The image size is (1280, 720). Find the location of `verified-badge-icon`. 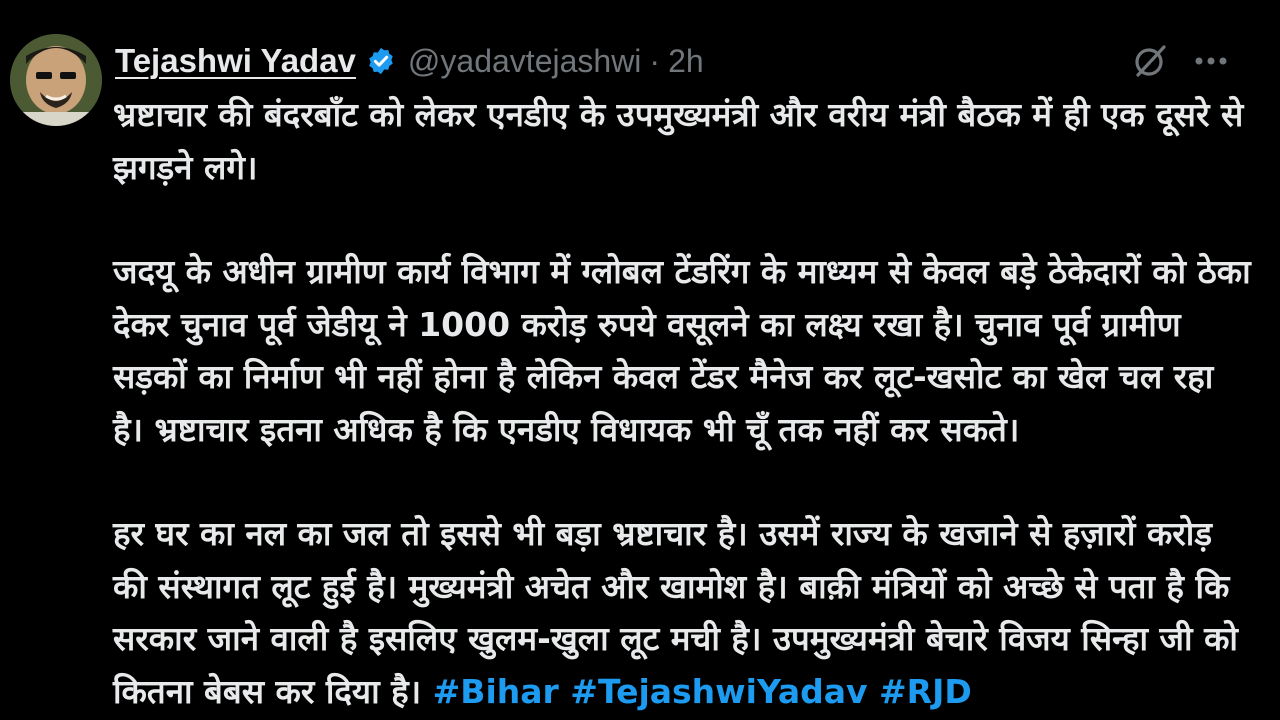

verified-badge-icon is located at coordinates (381, 61).